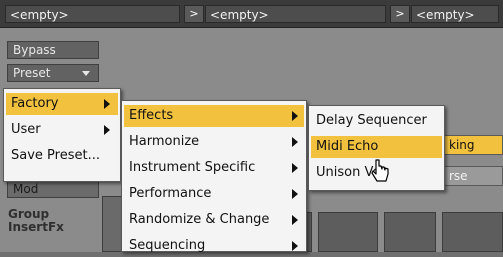  What do you see at coordinates (62, 130) in the screenshot?
I see `menu-item-user: User` at bounding box center [62, 130].